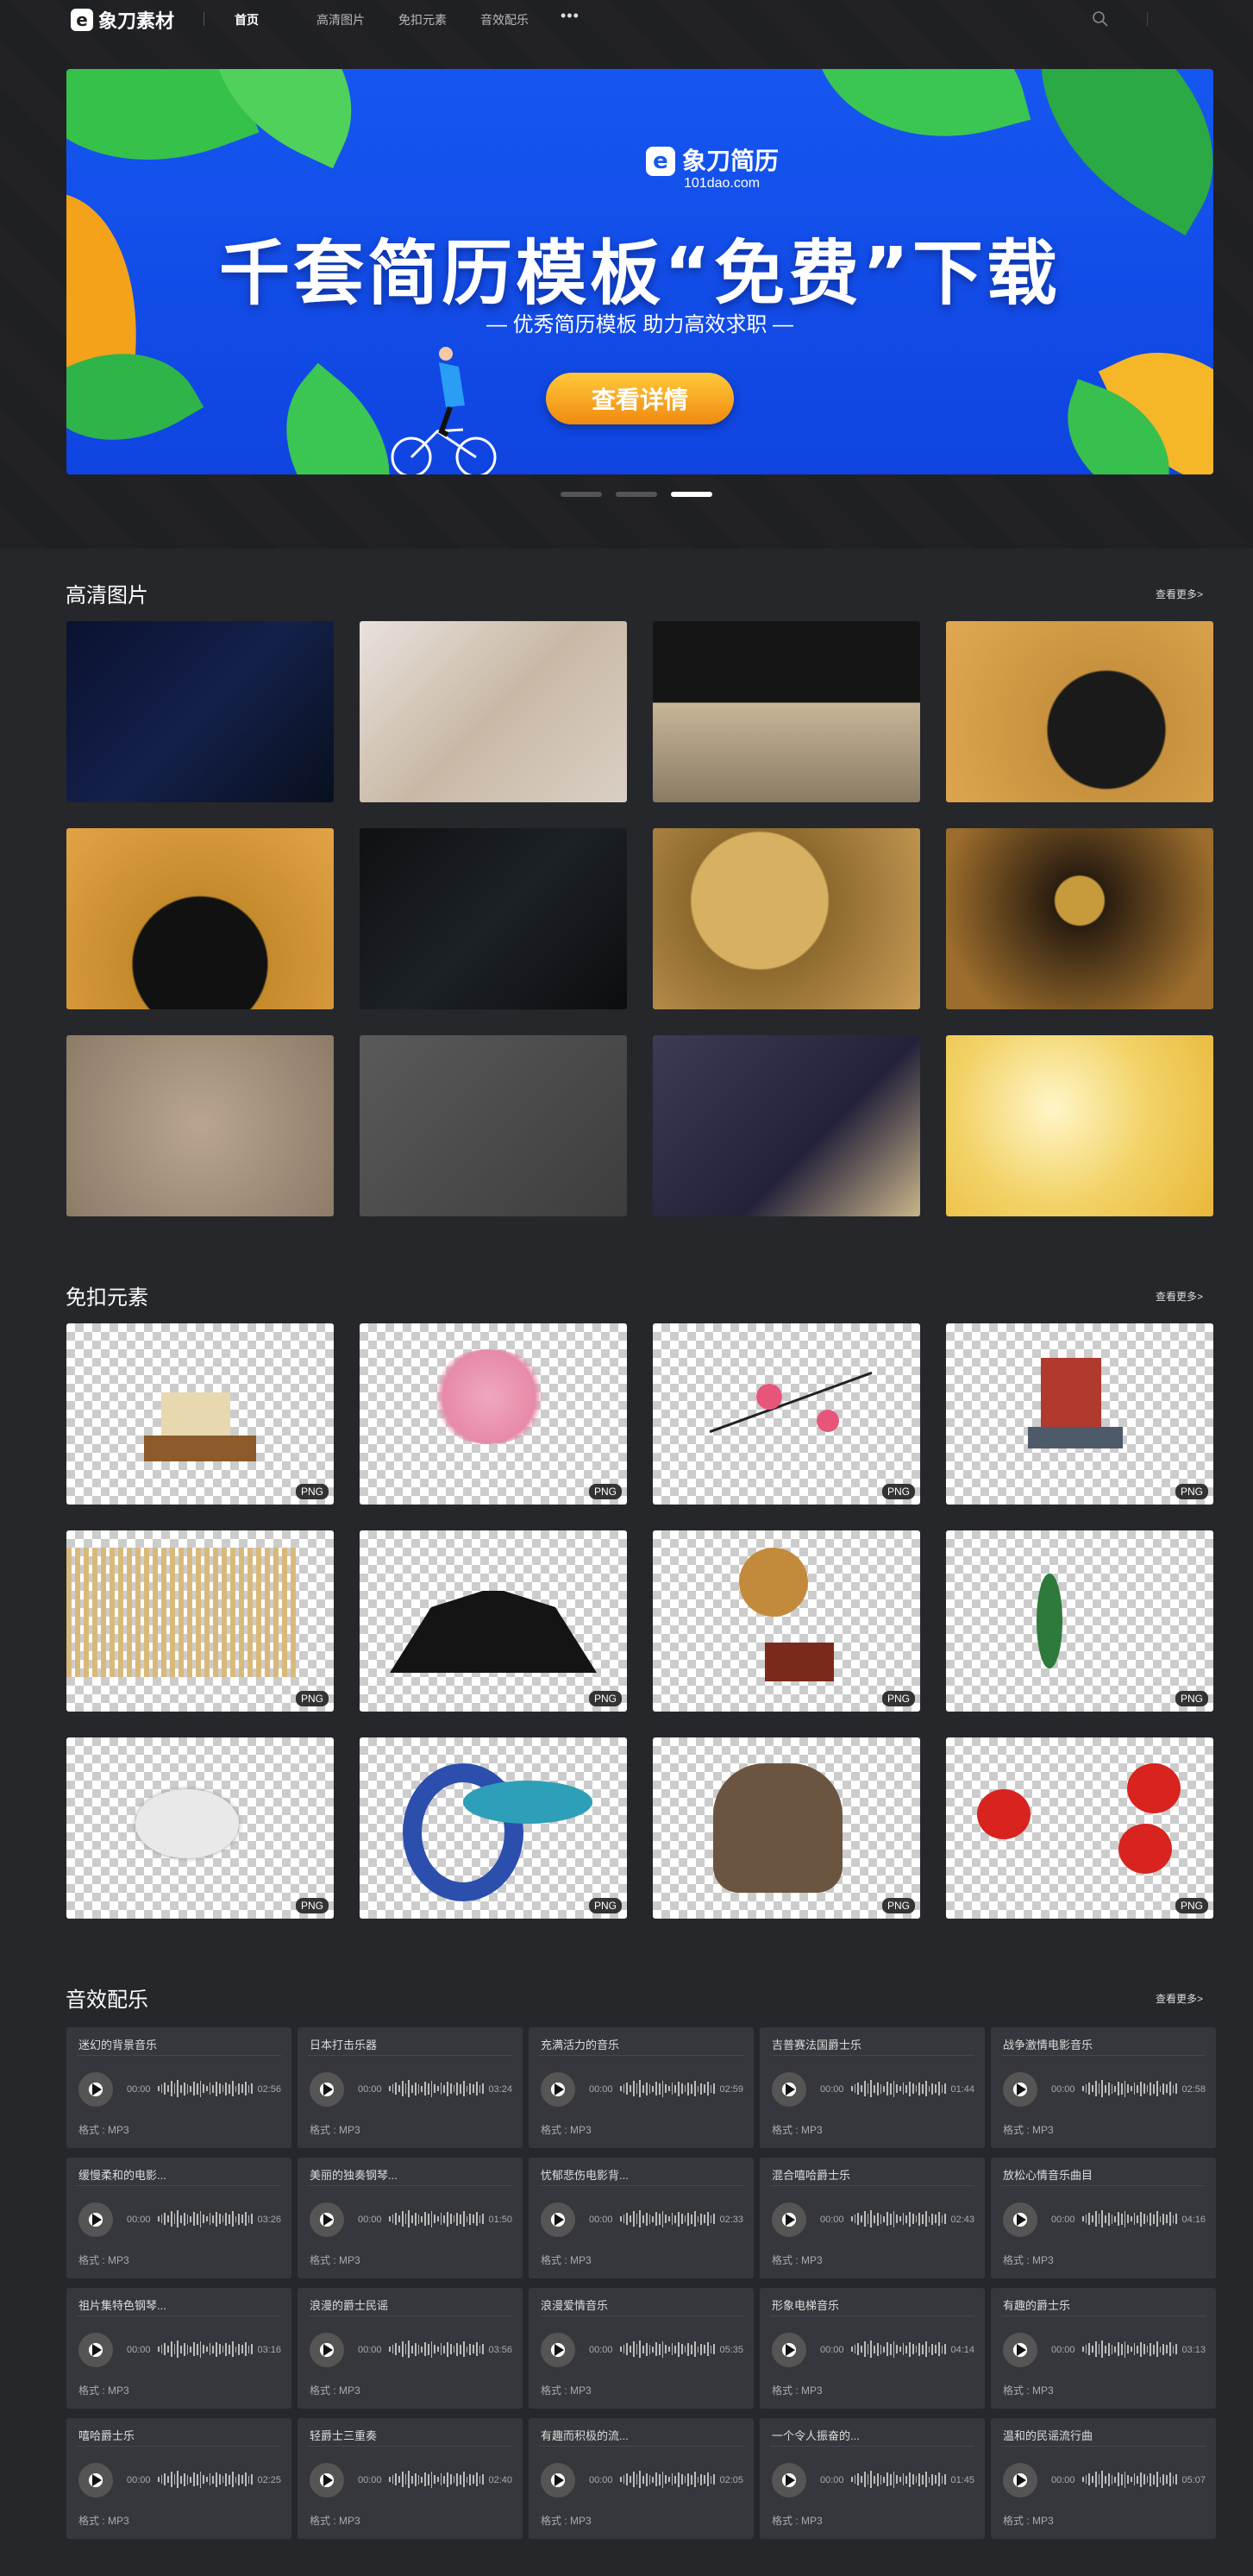  I want to click on element-black-suit: PNG, so click(493, 1621).